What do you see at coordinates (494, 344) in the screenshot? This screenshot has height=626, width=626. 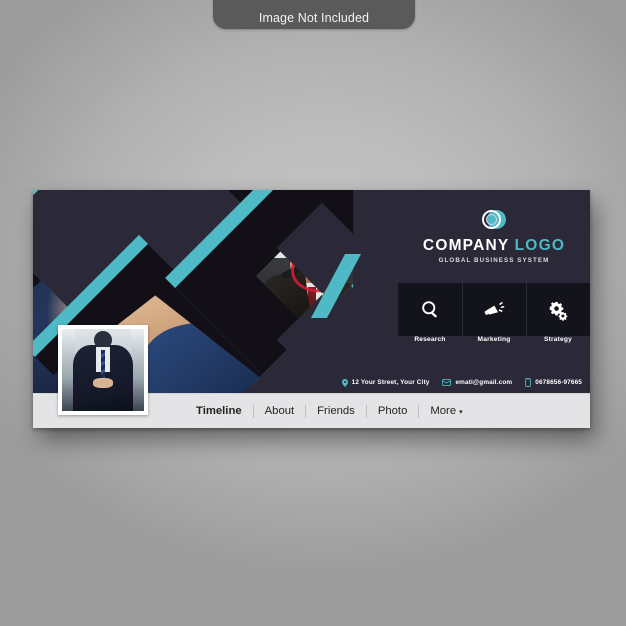 I see `services-labels: Research Marketing Strategy` at bounding box center [494, 344].